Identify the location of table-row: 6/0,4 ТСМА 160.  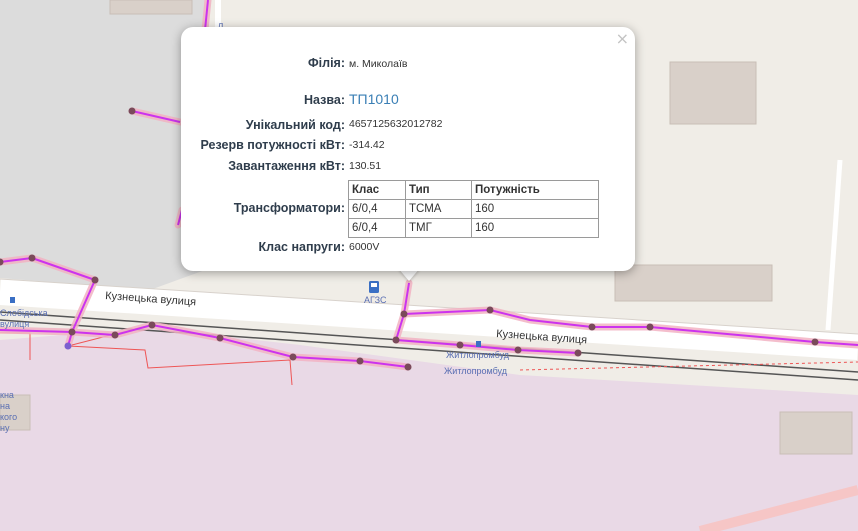
(473, 209).